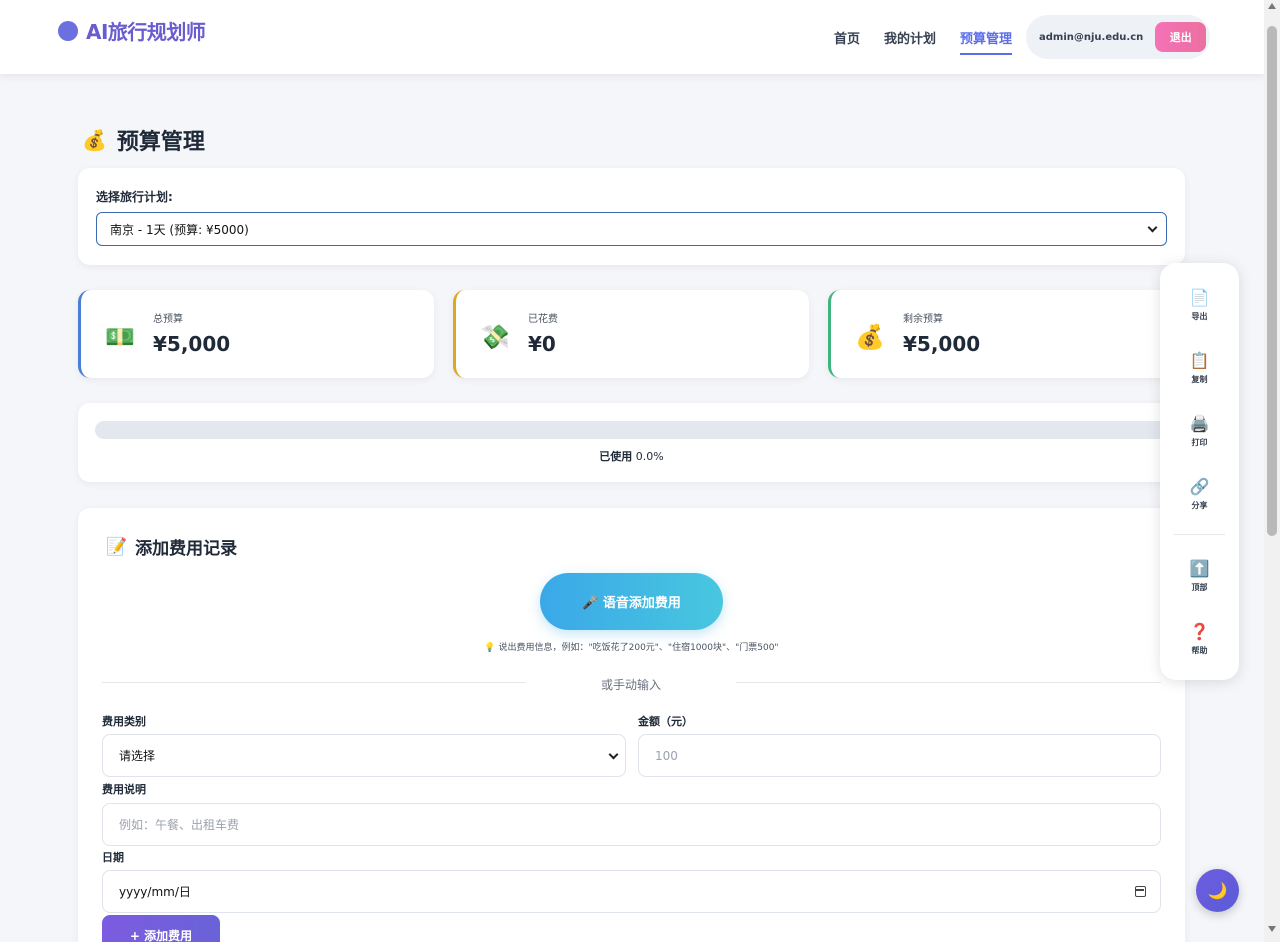 The height and width of the screenshot is (942, 1280). I want to click on moon-icon: 🌙, so click(1217, 890).